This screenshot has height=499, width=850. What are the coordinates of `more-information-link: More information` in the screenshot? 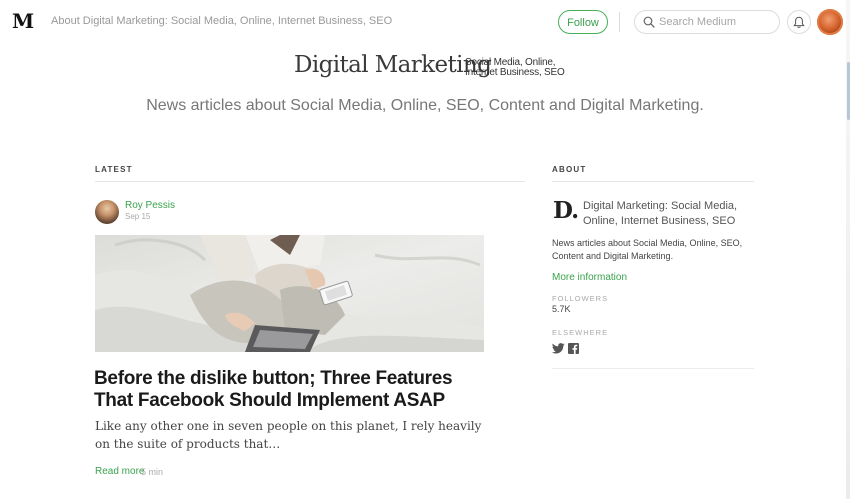 It's located at (589, 277).